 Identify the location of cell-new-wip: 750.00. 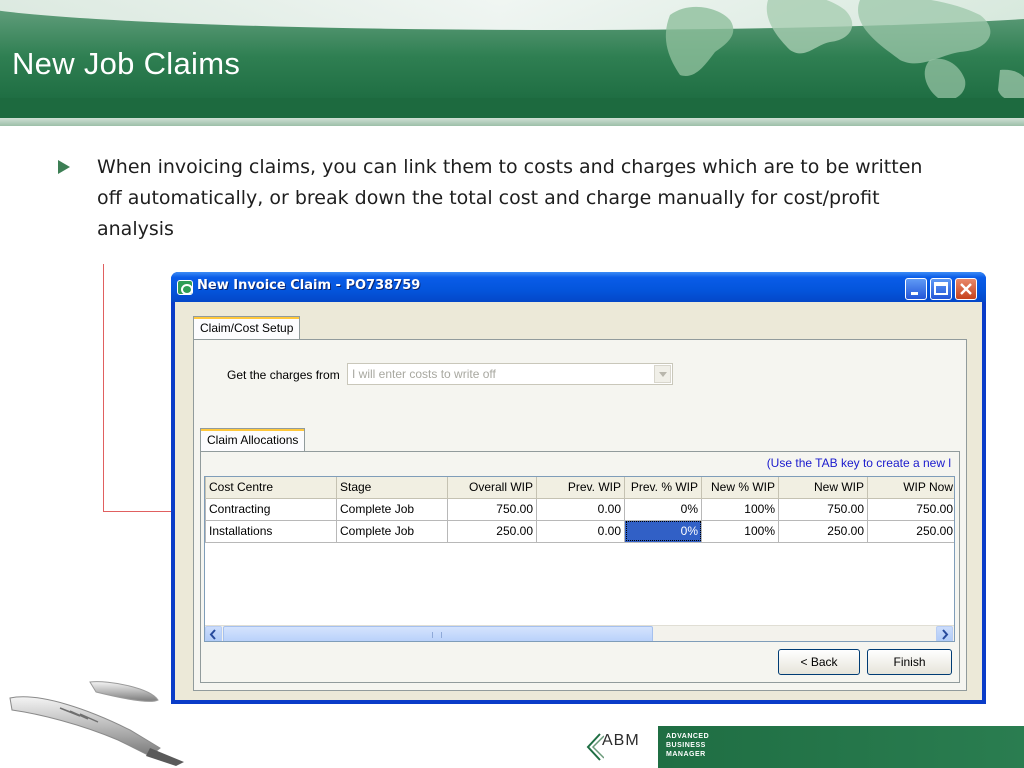
(823, 509).